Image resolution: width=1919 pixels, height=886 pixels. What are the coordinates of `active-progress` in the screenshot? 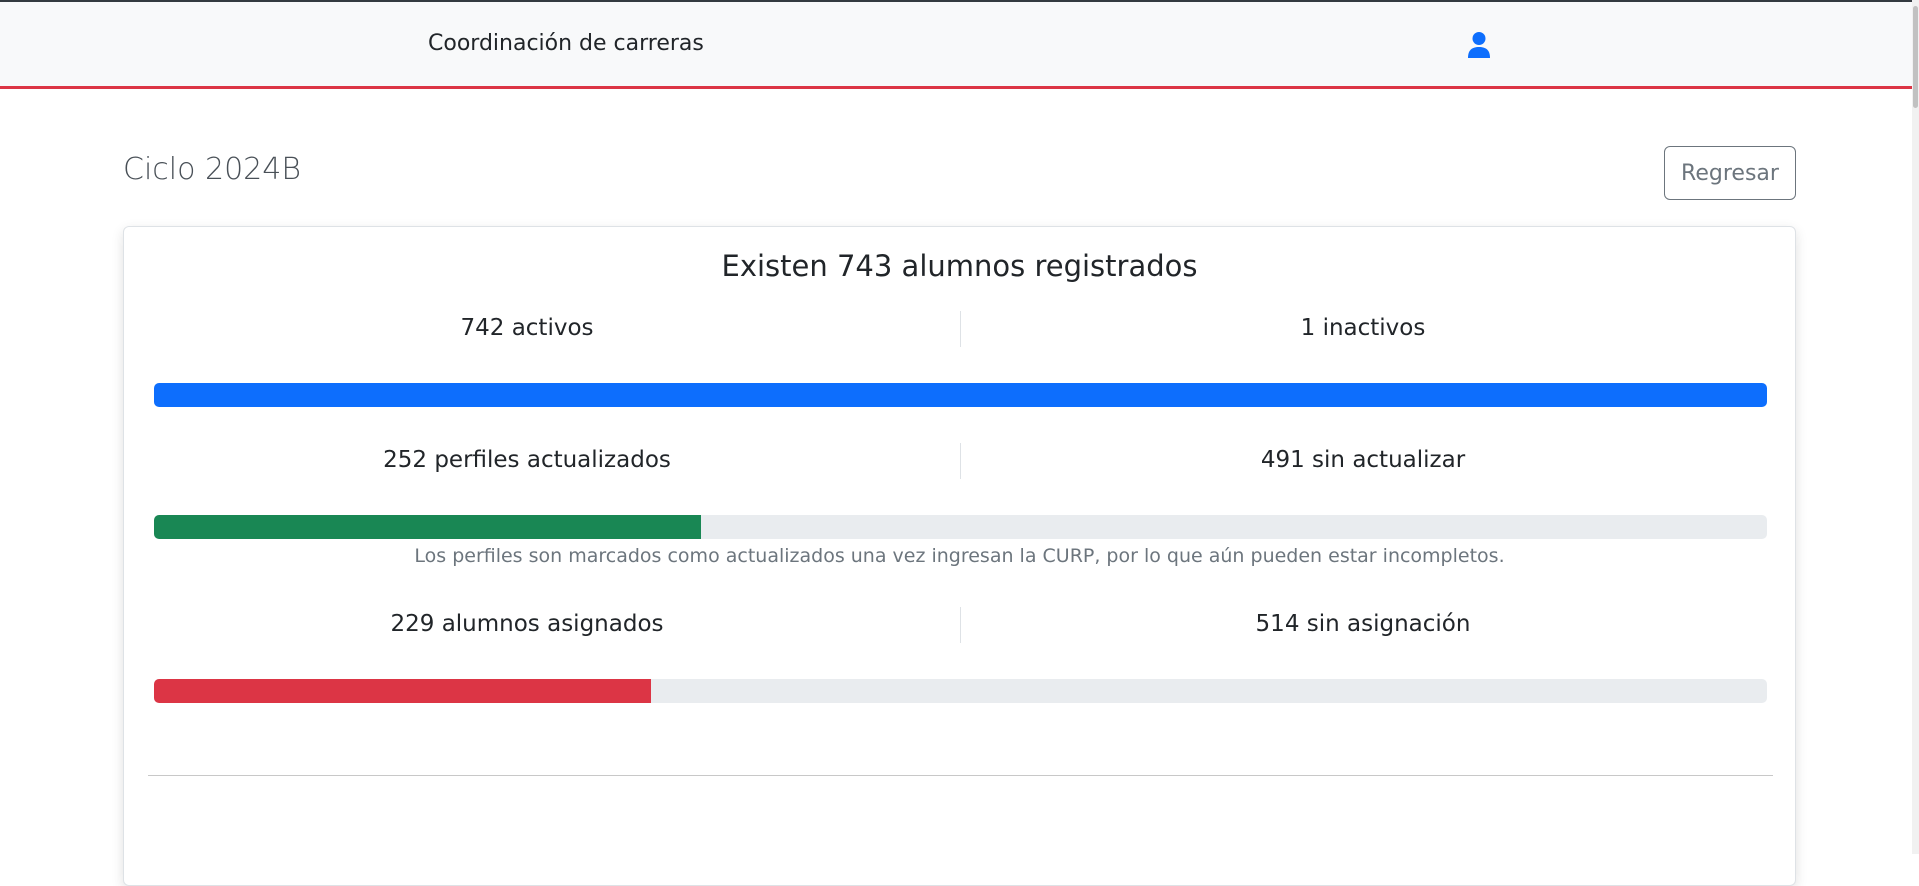 It's located at (960, 395).